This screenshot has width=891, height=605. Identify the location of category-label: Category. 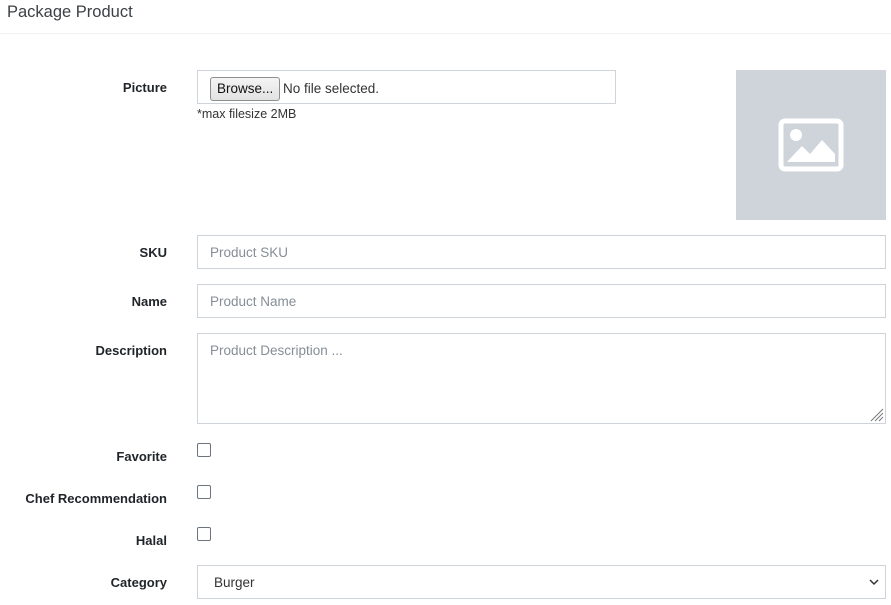
(138, 582).